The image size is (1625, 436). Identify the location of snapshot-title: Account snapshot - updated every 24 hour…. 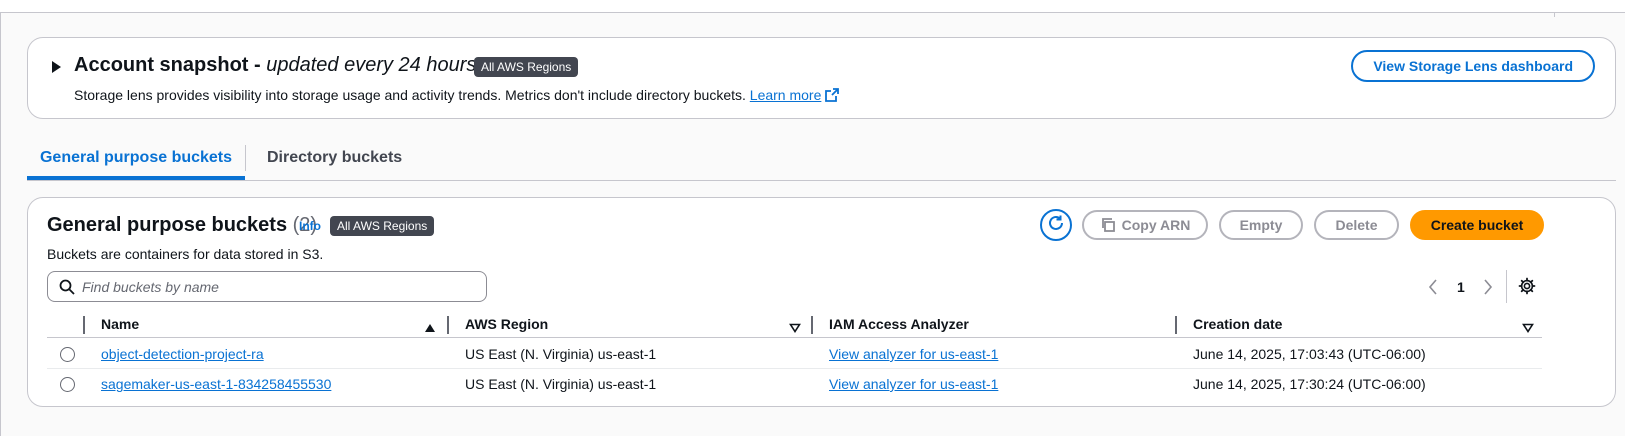
(275, 65).